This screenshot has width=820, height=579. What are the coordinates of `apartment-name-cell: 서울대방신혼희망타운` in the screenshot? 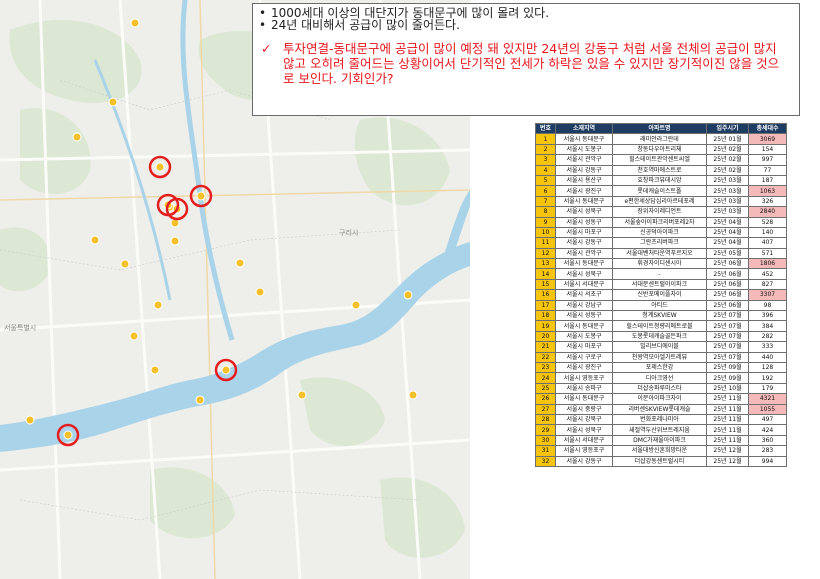 It's located at (659, 451).